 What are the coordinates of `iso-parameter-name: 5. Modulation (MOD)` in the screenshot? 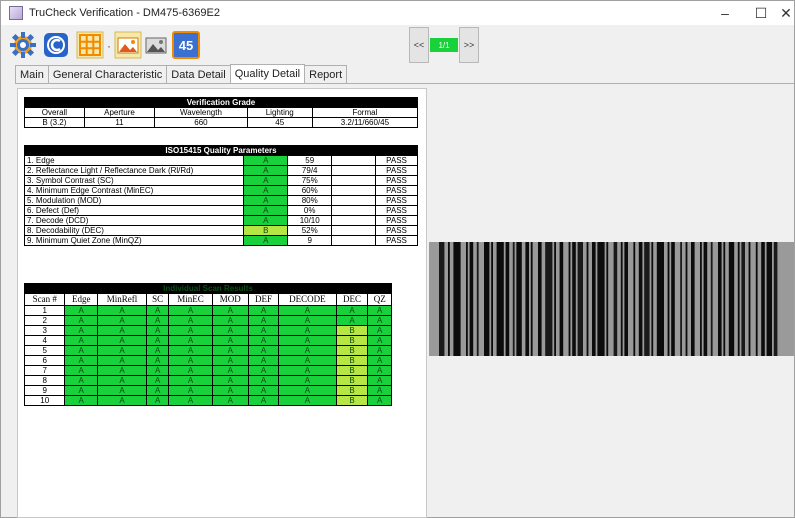 It's located at (134, 200).